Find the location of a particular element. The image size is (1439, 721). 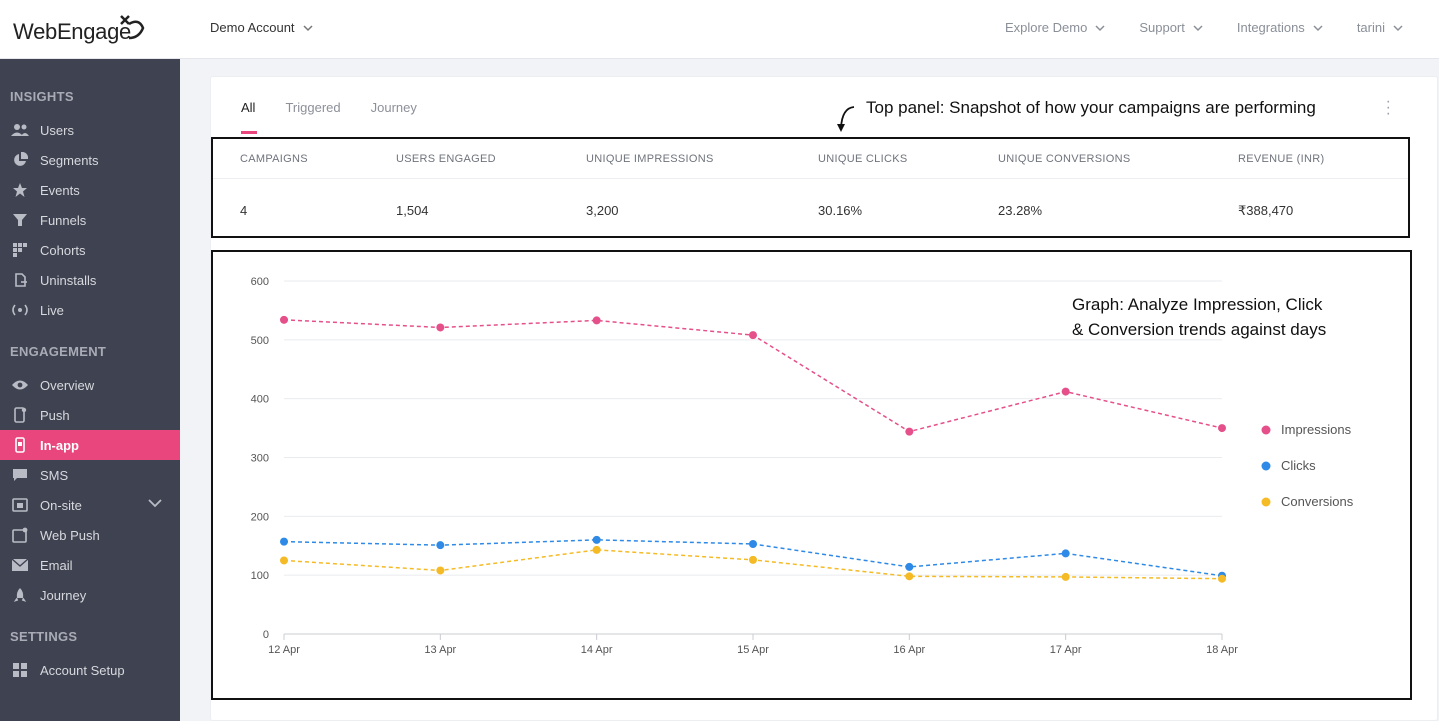

y-tick-label: 500 is located at coordinates (260, 341).